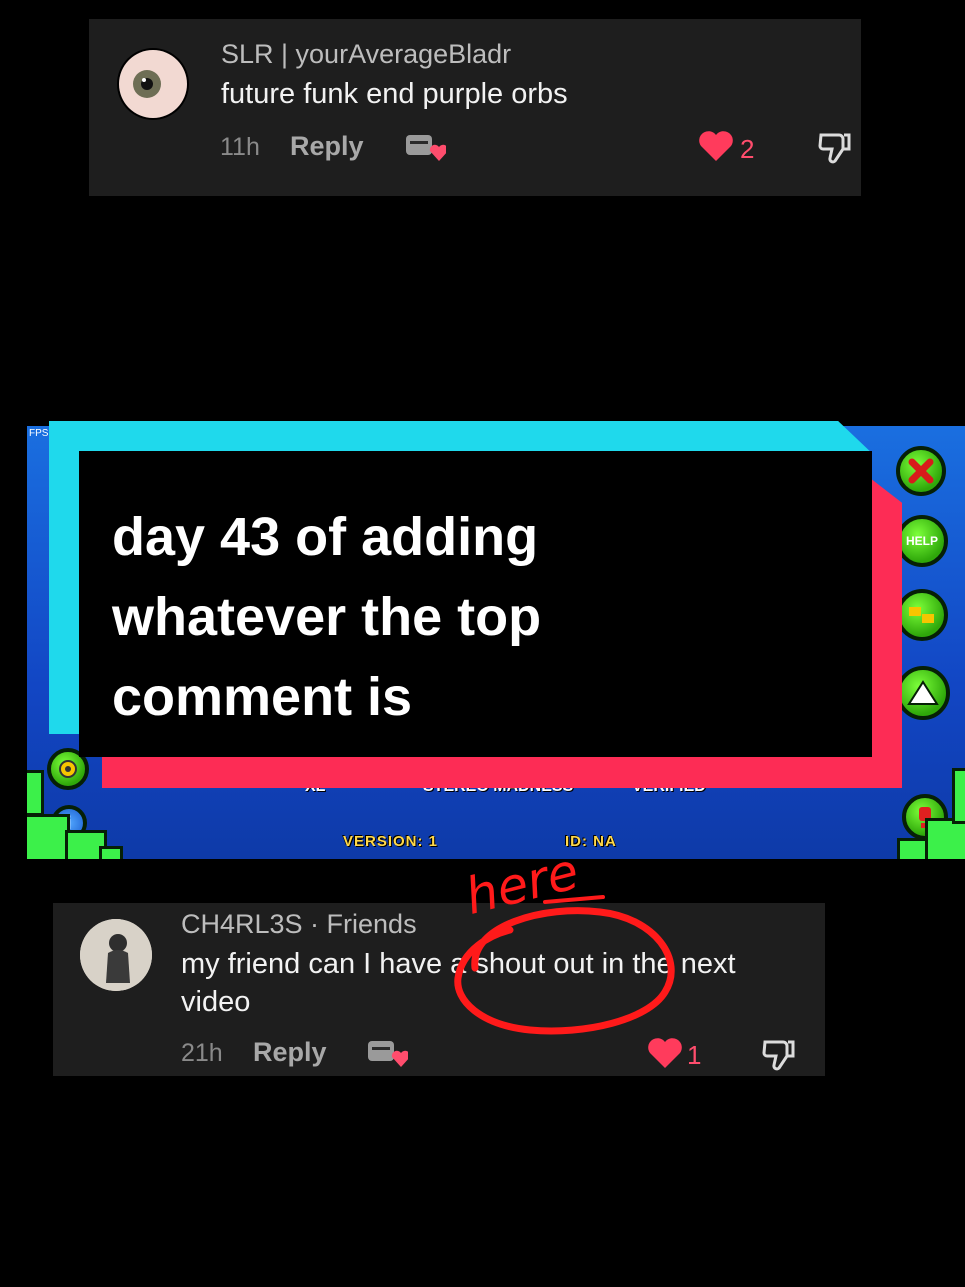 This screenshot has height=1287, width=965. Describe the element at coordinates (564, 965) in the screenshot. I see `annotation-circle` at that location.